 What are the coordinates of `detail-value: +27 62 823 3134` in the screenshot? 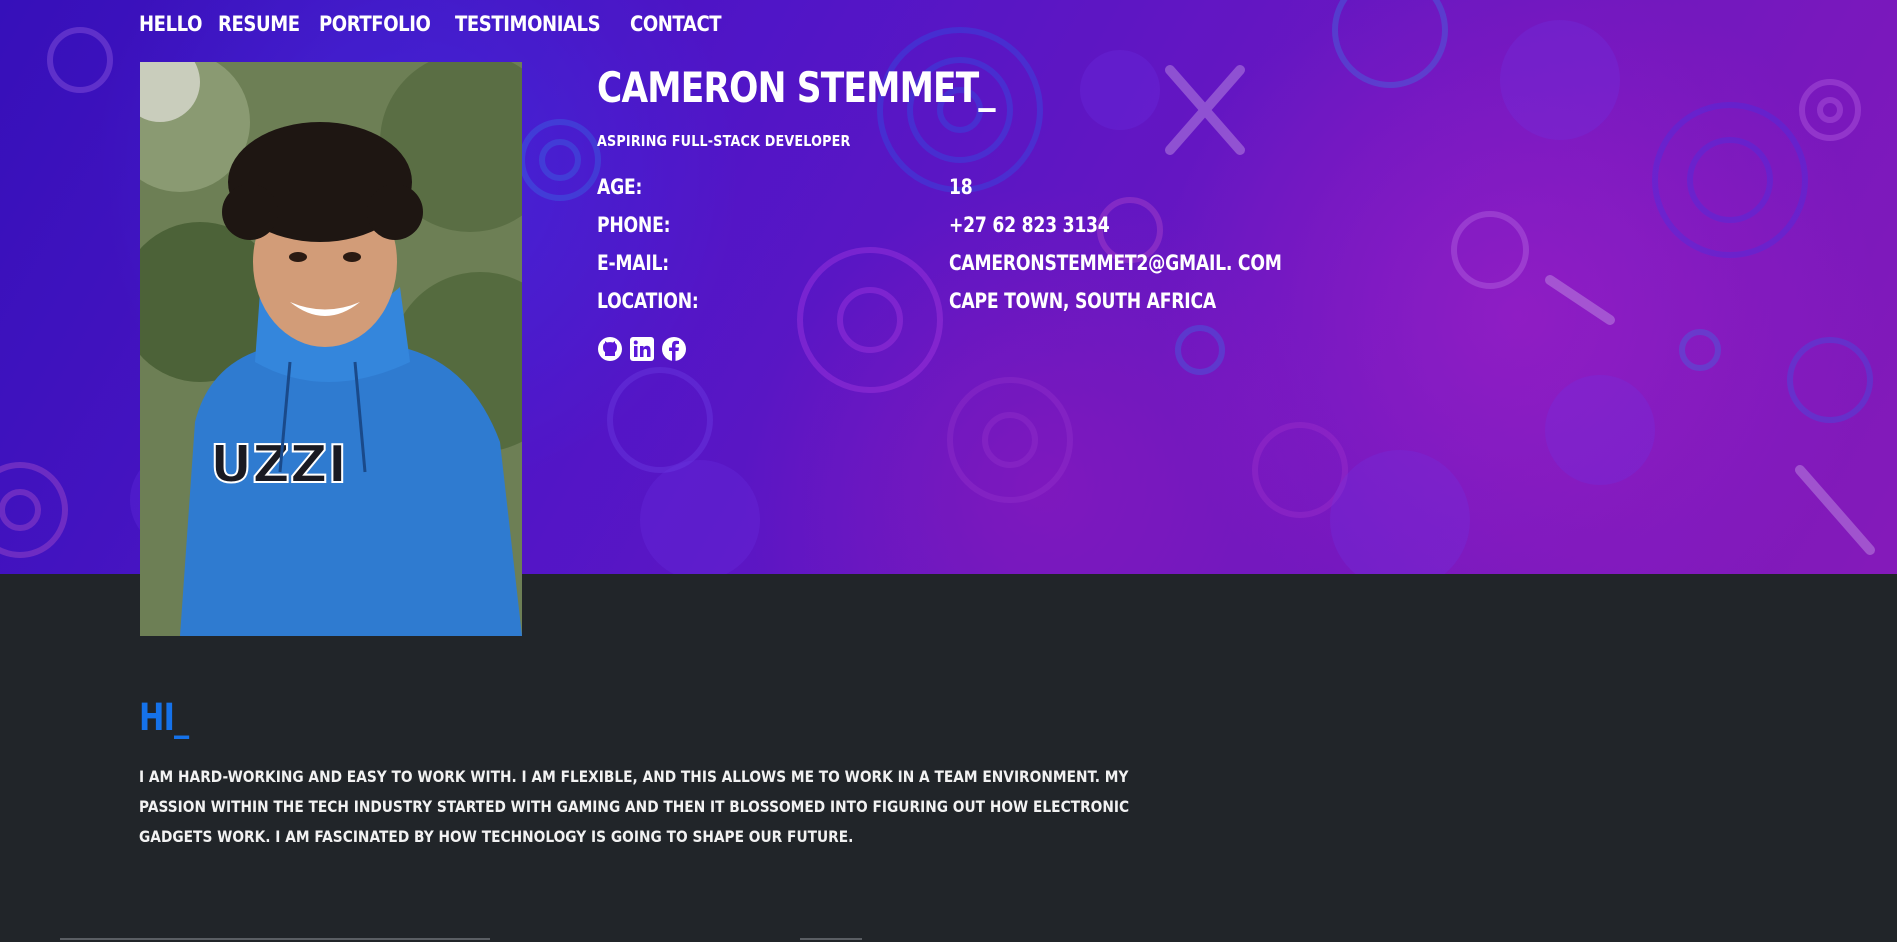 It's located at (1029, 225).